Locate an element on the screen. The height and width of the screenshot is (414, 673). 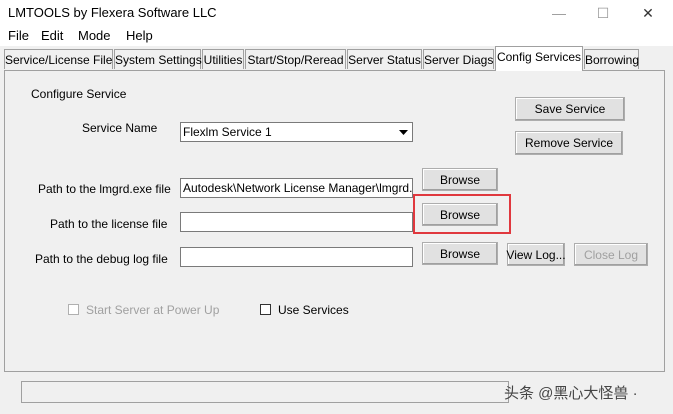
close-log-button: Close Log is located at coordinates (611, 254).